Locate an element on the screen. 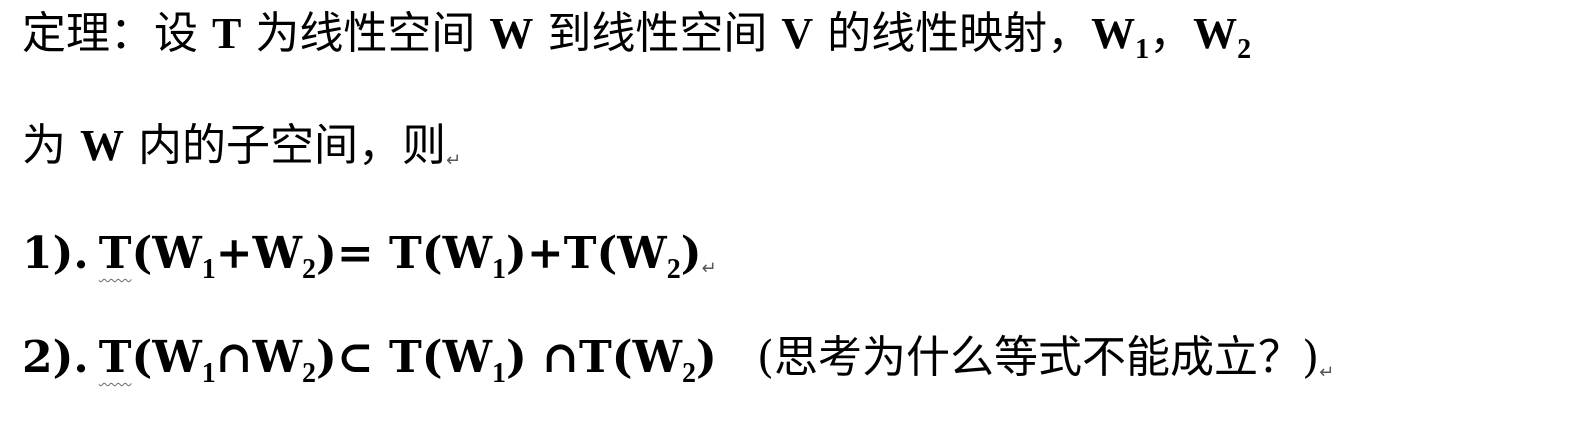 This screenshot has width=1580, height=432. formula-part: ) ∩T(W is located at coordinates (594, 357).